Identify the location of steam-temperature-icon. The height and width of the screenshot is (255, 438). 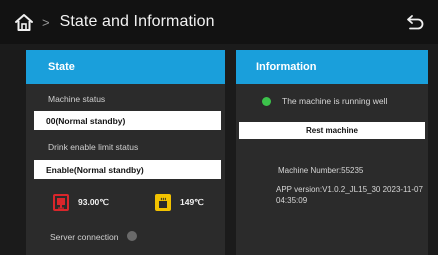
(163, 202).